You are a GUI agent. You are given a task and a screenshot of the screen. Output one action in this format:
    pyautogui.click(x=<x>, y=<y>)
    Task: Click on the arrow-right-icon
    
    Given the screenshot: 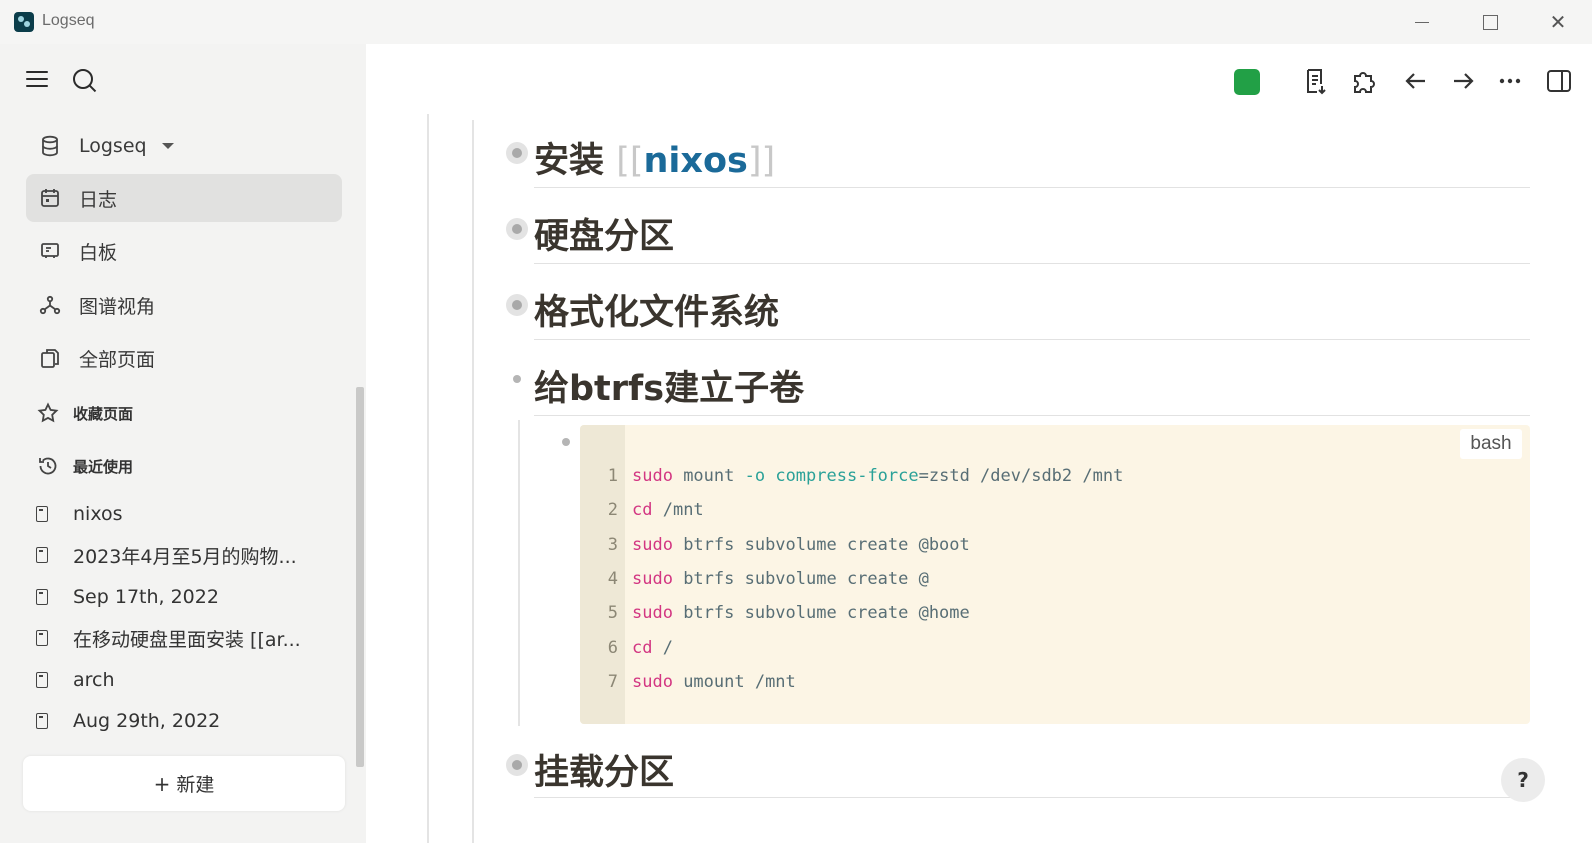 What is the action you would take?
    pyautogui.click(x=1463, y=81)
    